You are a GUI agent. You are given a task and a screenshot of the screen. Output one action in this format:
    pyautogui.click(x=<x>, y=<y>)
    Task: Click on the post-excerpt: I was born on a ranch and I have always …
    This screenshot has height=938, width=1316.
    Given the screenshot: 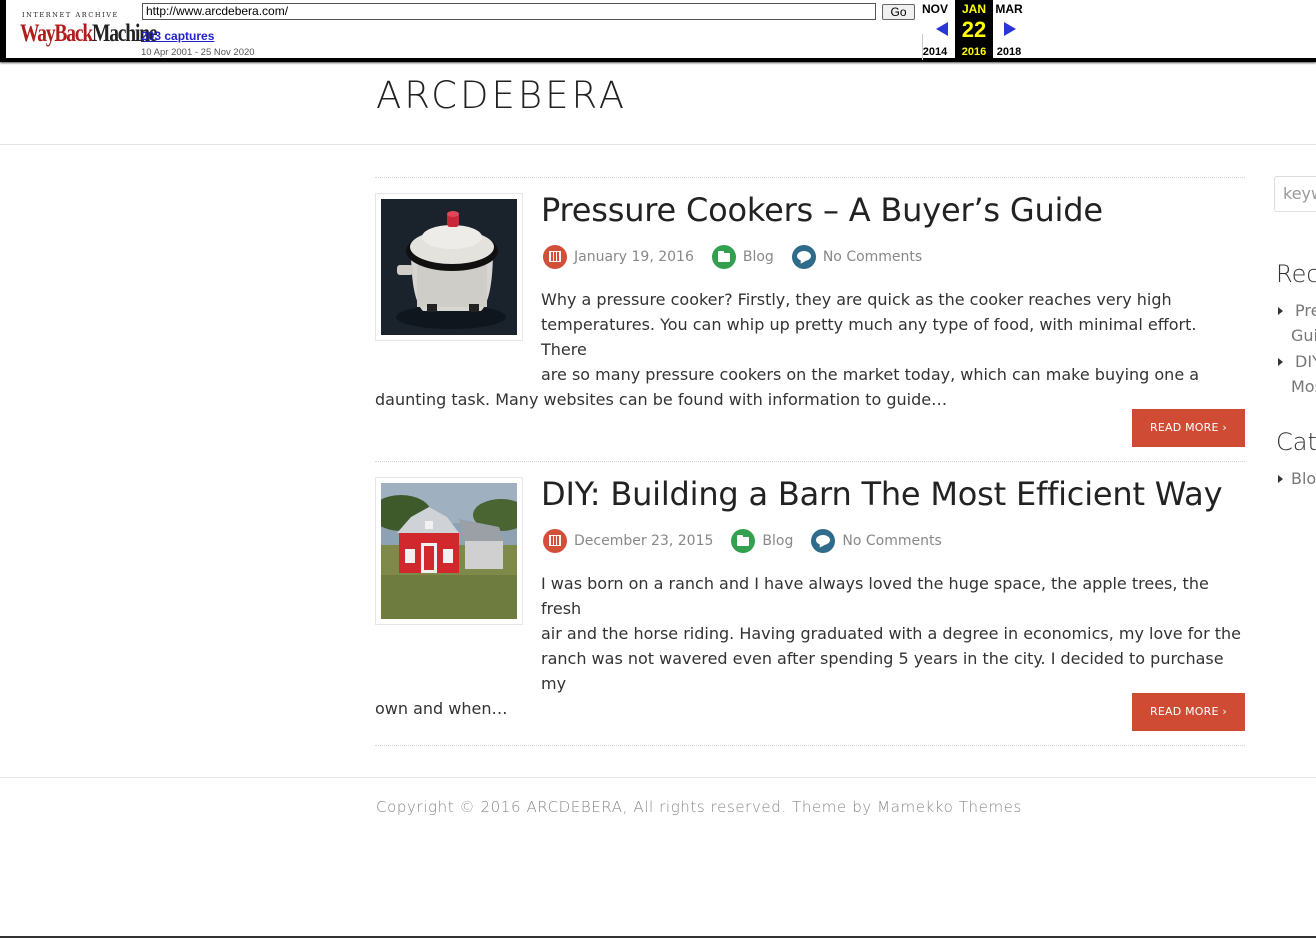 What is the action you would take?
    pyautogui.click(x=808, y=646)
    